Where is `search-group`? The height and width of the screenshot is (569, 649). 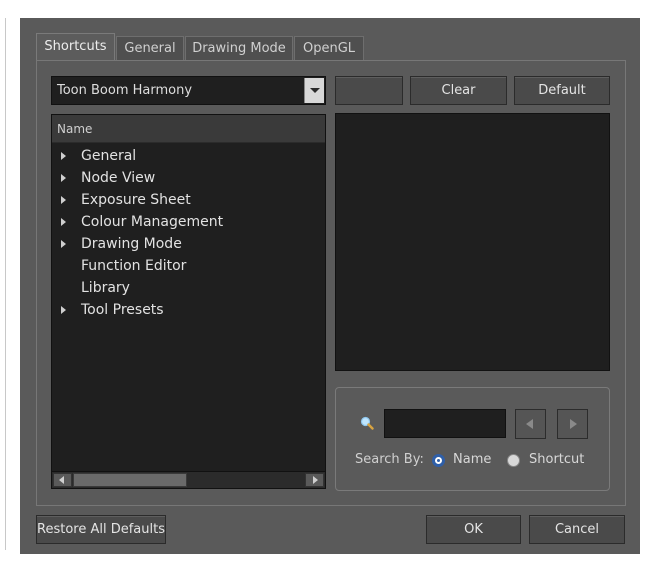 search-group is located at coordinates (472, 439).